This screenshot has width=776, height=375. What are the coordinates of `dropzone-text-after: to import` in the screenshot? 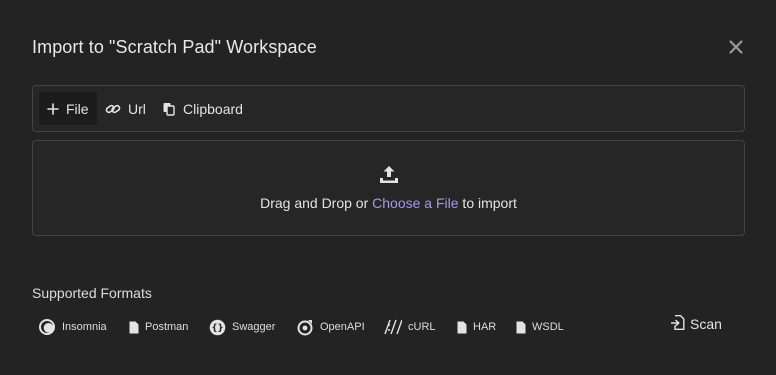 It's located at (487, 203).